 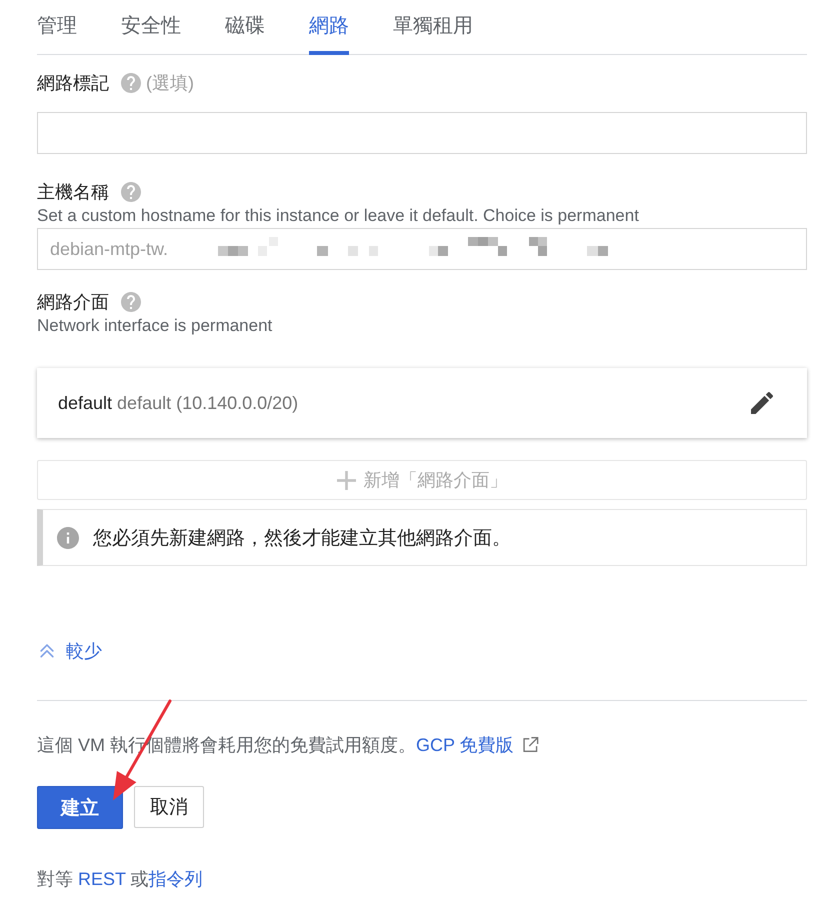 What do you see at coordinates (433, 27) in the screenshot?
I see `tab: 單獨租用` at bounding box center [433, 27].